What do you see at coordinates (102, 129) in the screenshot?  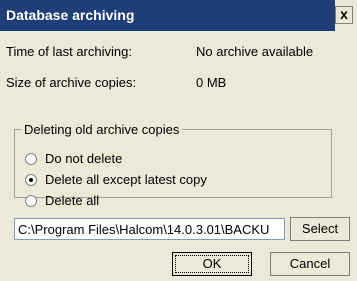 I see `deleting-options-legend: Deleting old archive copies` at bounding box center [102, 129].